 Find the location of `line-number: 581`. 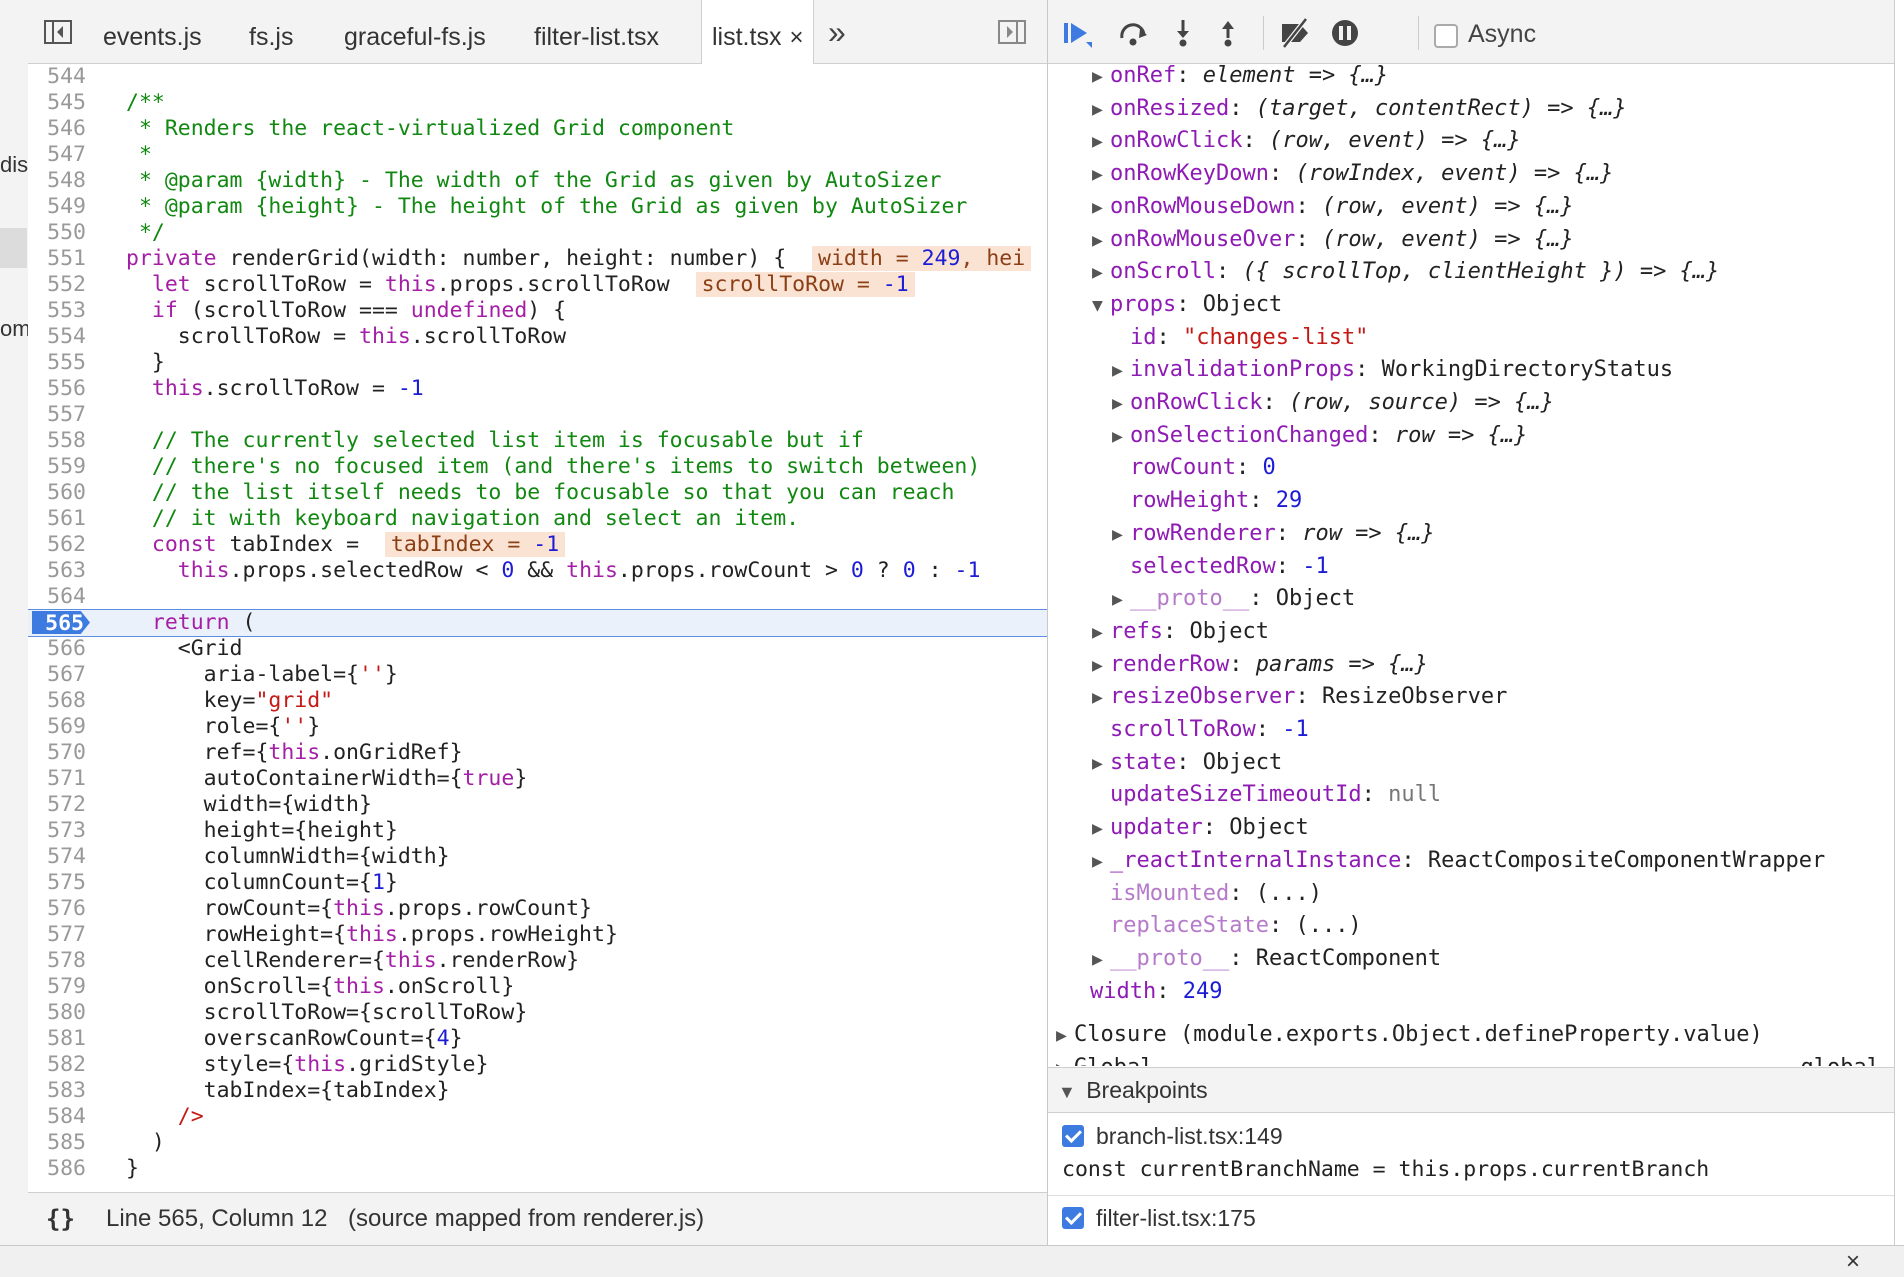

line-number: 581 is located at coordinates (57, 1039).